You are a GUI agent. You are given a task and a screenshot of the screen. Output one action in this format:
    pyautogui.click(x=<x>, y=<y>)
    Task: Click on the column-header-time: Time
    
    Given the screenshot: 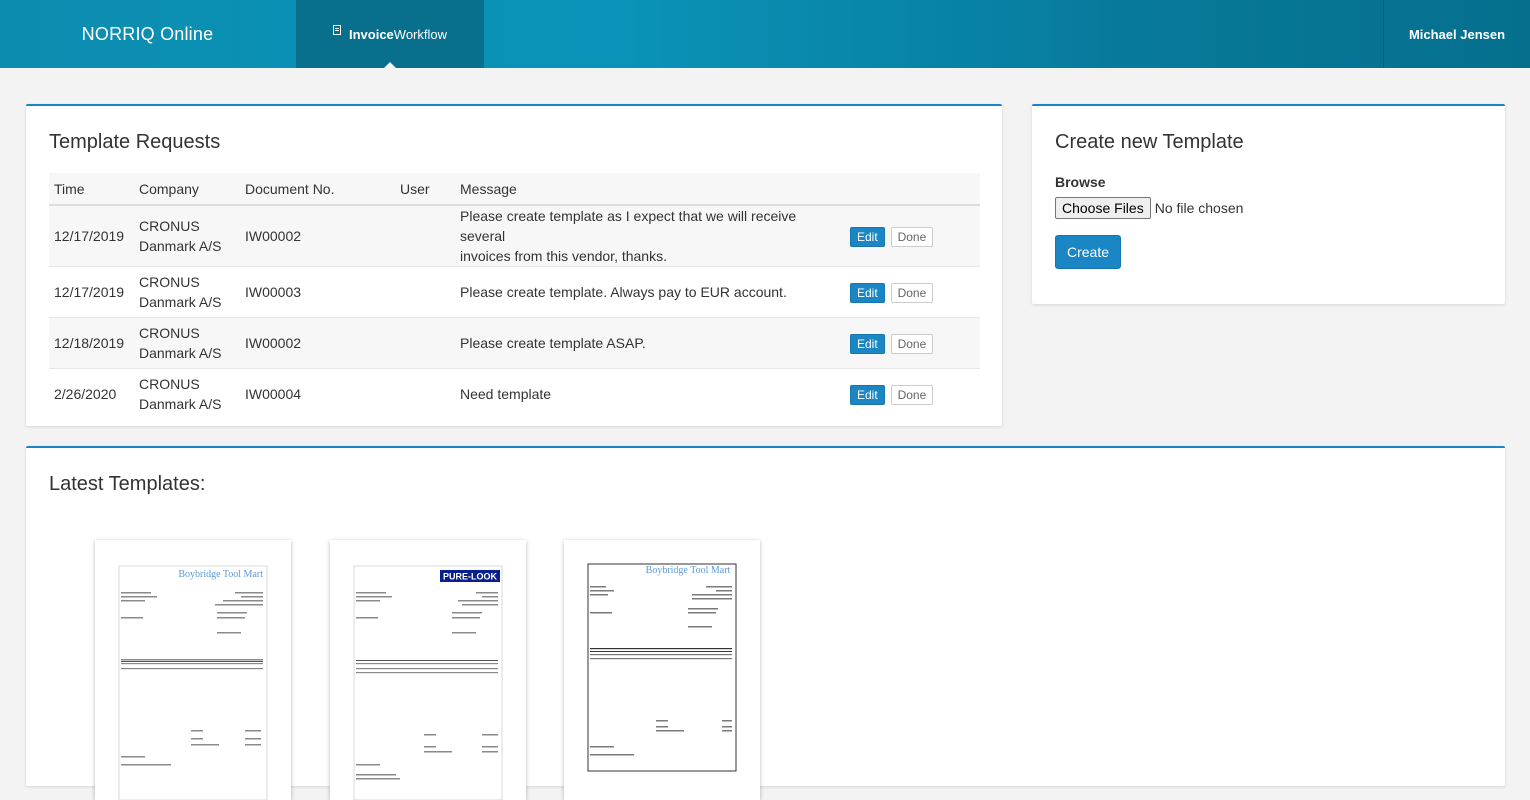 What is the action you would take?
    pyautogui.click(x=91, y=189)
    